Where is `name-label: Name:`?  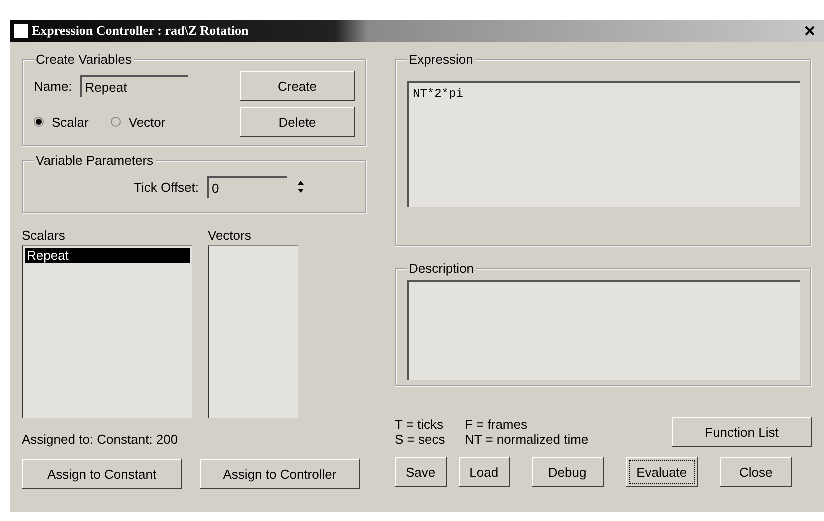 name-label: Name: is located at coordinates (53, 86).